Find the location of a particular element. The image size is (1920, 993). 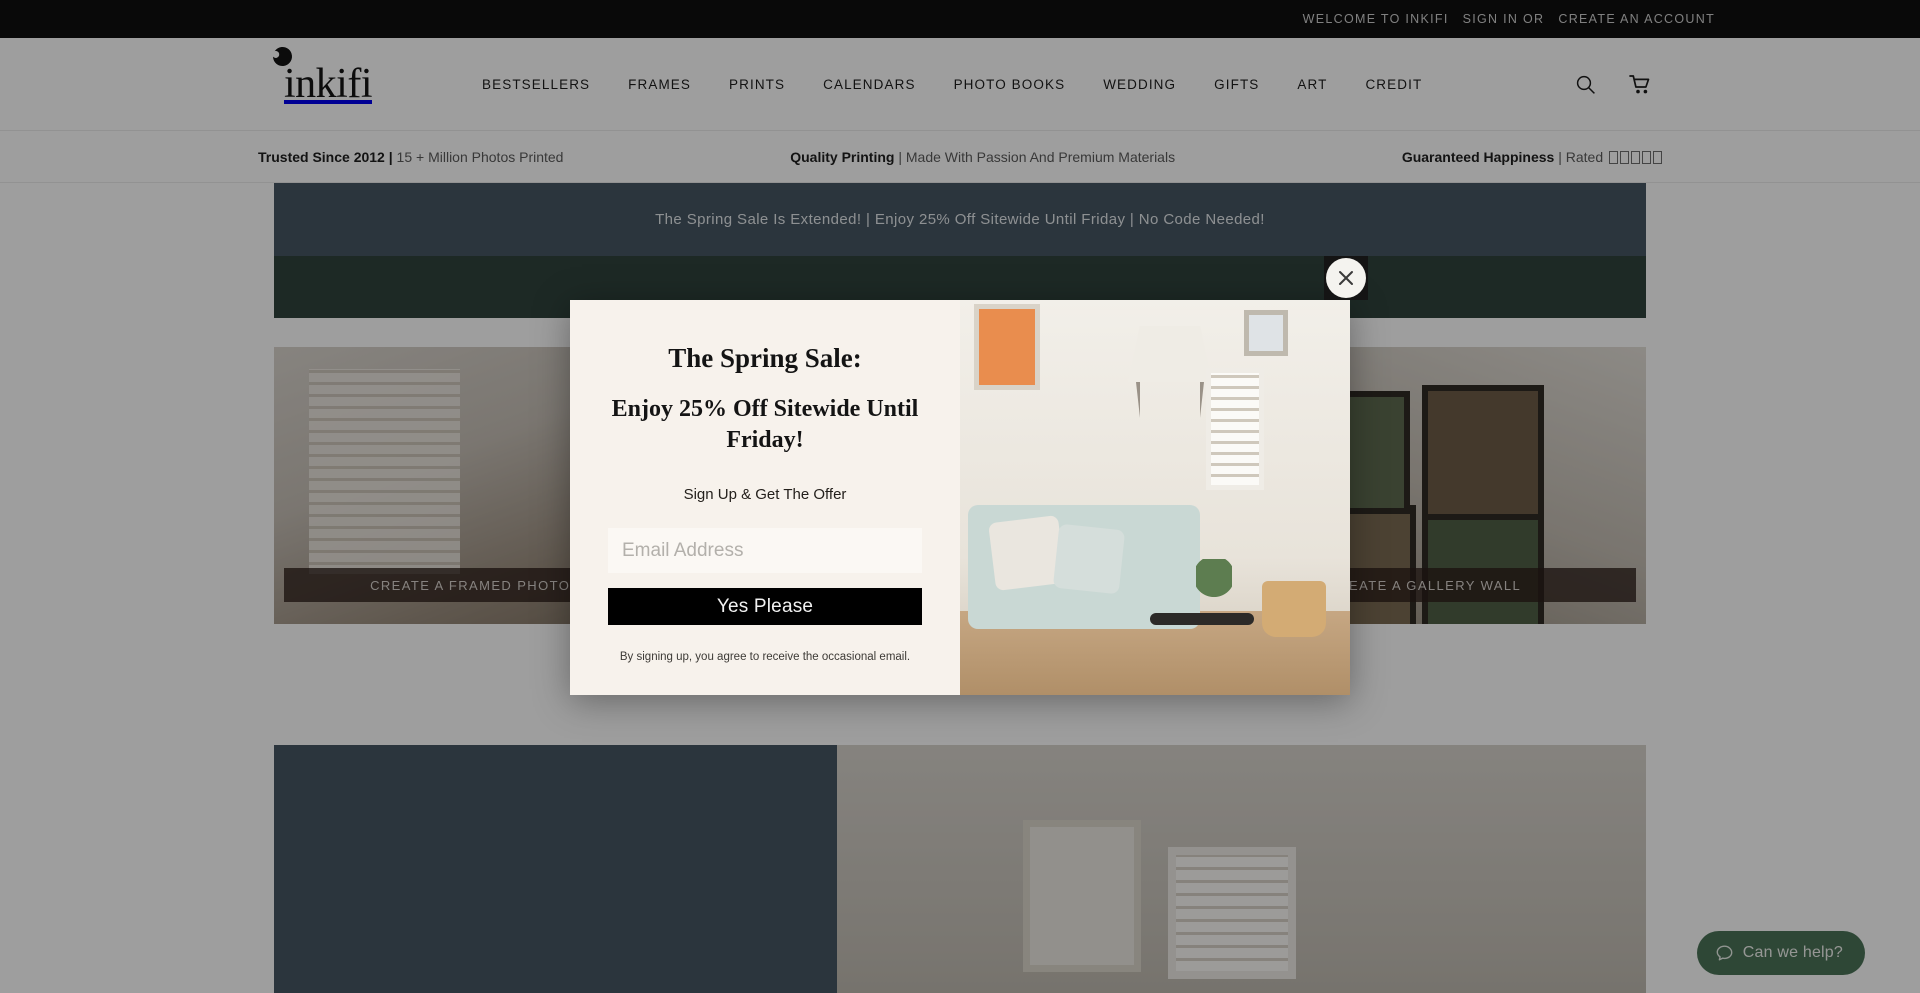

modal-signup-prompt: Sign Up & Get The Offer is located at coordinates (765, 495).